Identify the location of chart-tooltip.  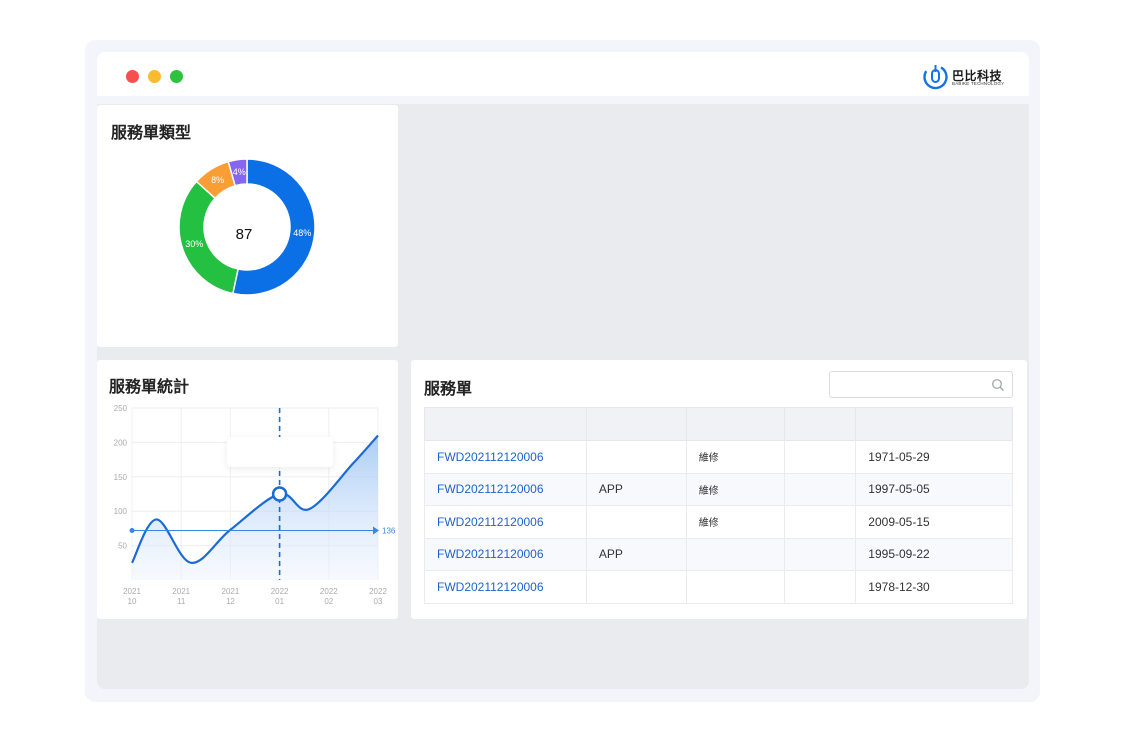
(280, 452).